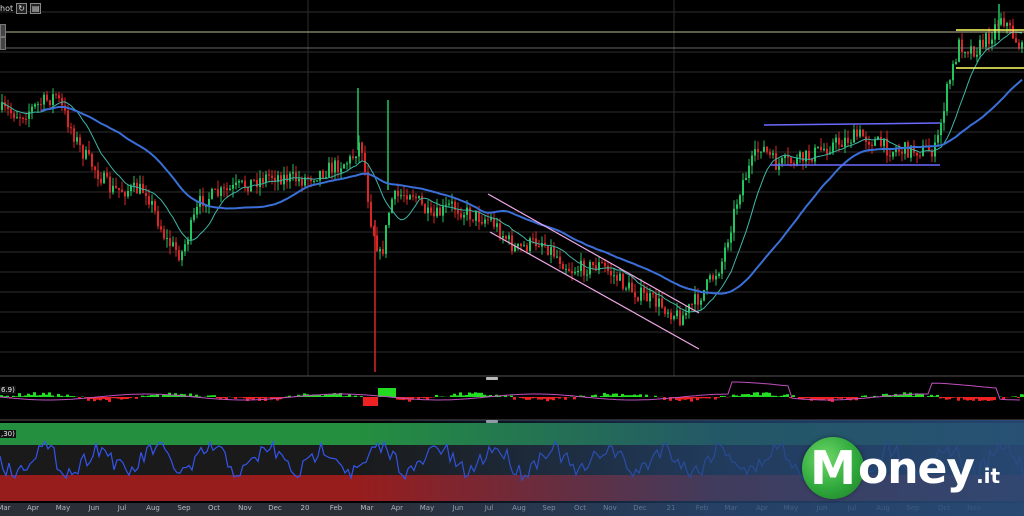 The image size is (1024, 516). Describe the element at coordinates (3, 43) in the screenshot. I see `side-tab-bottom` at that location.